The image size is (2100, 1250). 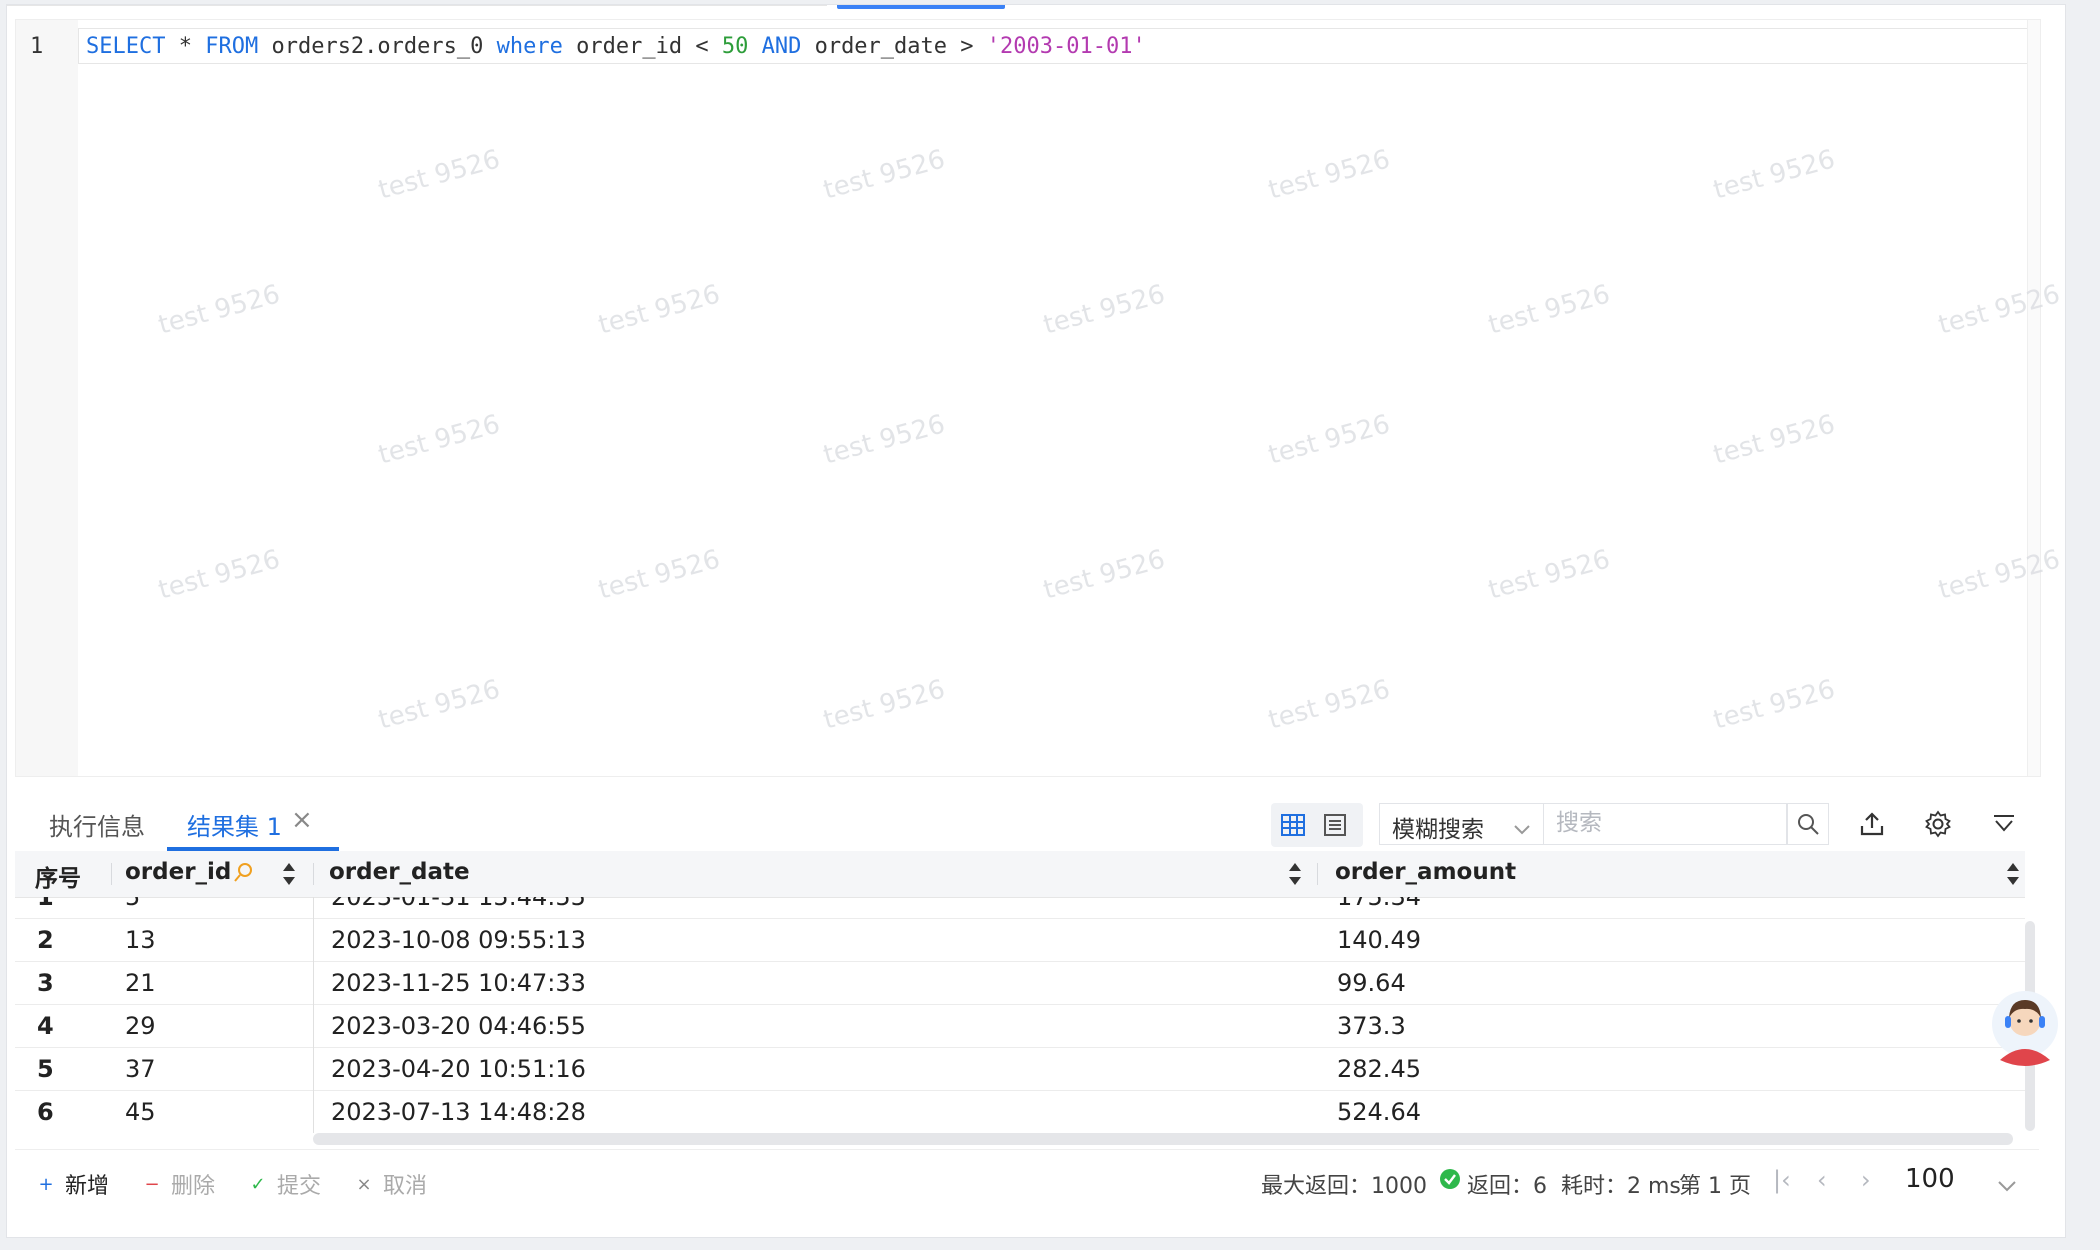 What do you see at coordinates (1020, 1111) in the screenshot?
I see `table-row: 6 45 2023-07-13 14:48:28 524.64` at bounding box center [1020, 1111].